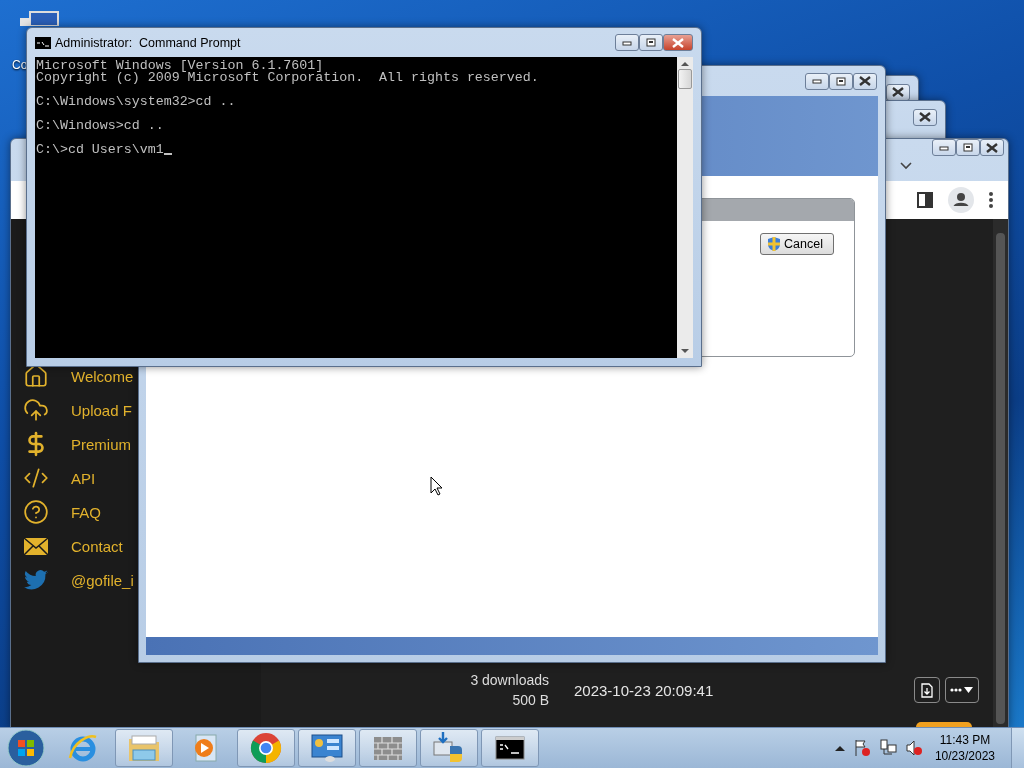 Image resolution: width=1024 pixels, height=768 pixels. I want to click on sidebar-link: Premium, so click(101, 444).